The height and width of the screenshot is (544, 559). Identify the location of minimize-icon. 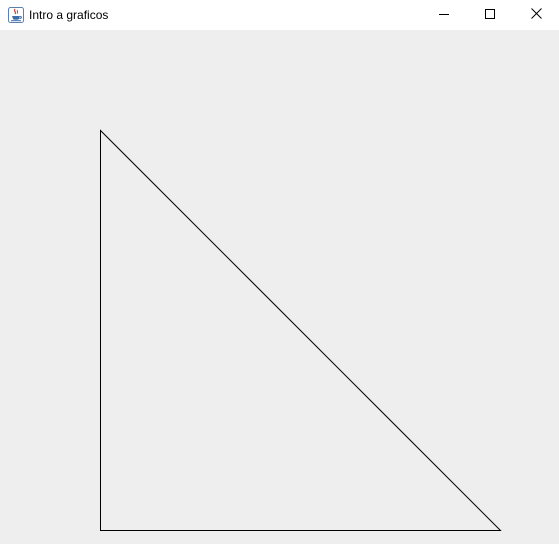
(444, 15).